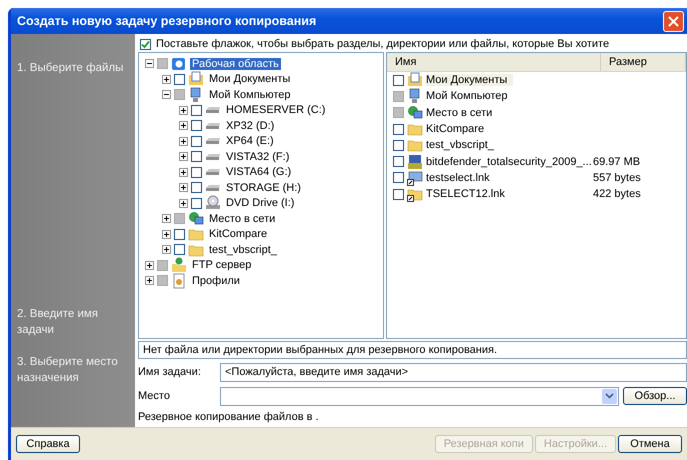 The width and height of the screenshot is (687, 460). I want to click on task-name-label: Имя задачи:, so click(170, 372).